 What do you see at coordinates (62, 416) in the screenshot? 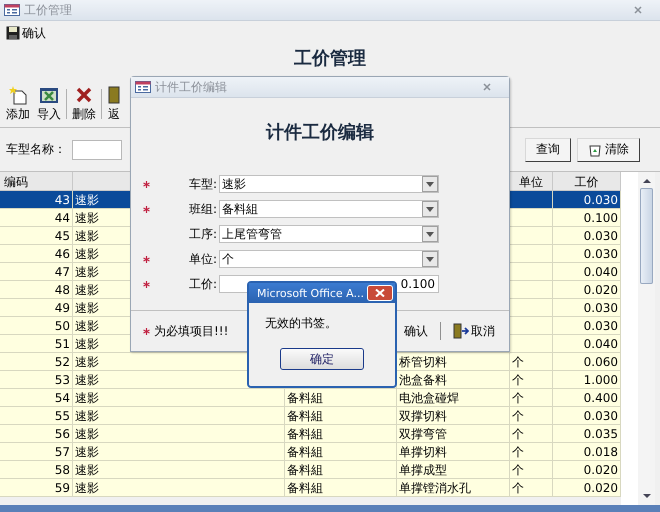
I see `table-cell: 55` at bounding box center [62, 416].